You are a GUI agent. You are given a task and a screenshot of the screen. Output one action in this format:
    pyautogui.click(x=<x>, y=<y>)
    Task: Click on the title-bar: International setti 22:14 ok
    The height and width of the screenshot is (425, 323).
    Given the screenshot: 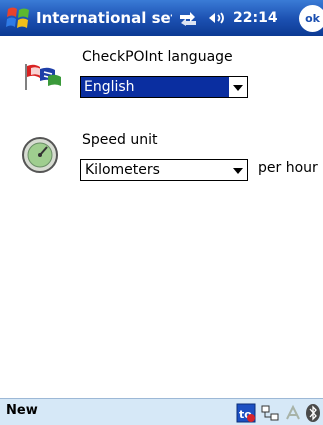 What is the action you would take?
    pyautogui.click(x=161, y=18)
    